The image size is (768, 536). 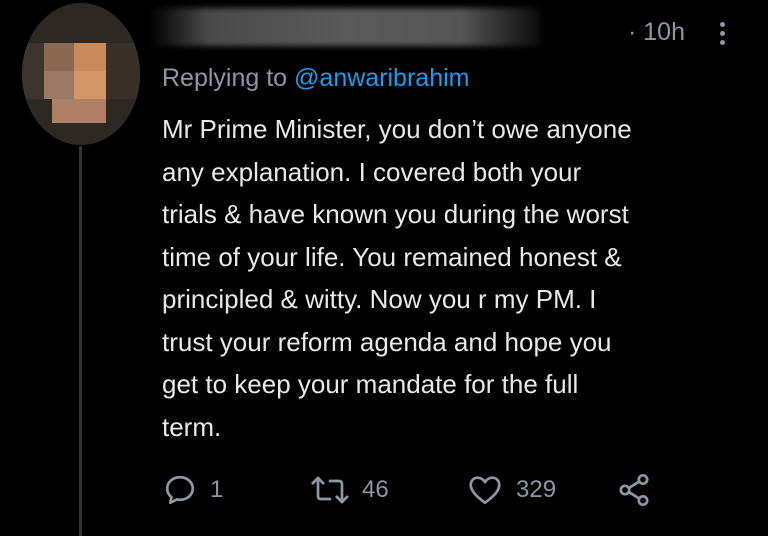 What do you see at coordinates (381, 78) in the screenshot?
I see `replying-handle-link: @anwaribrahim` at bounding box center [381, 78].